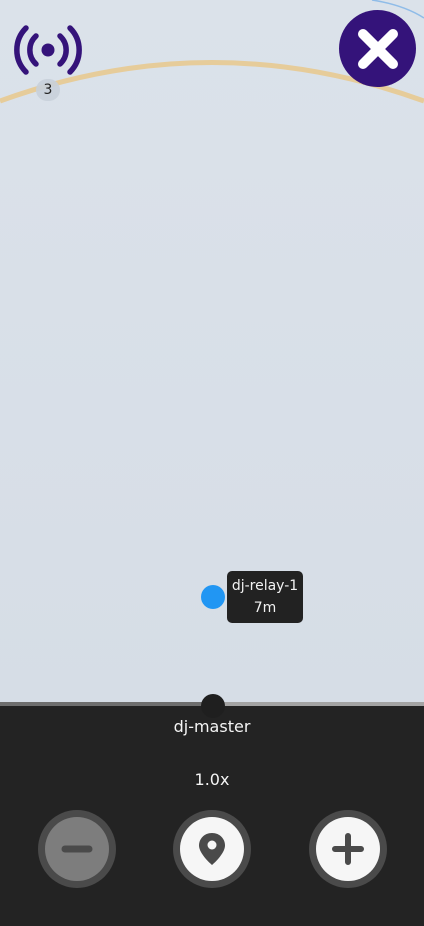 The height and width of the screenshot is (926, 424). I want to click on zoom-out-face, so click(77, 849).